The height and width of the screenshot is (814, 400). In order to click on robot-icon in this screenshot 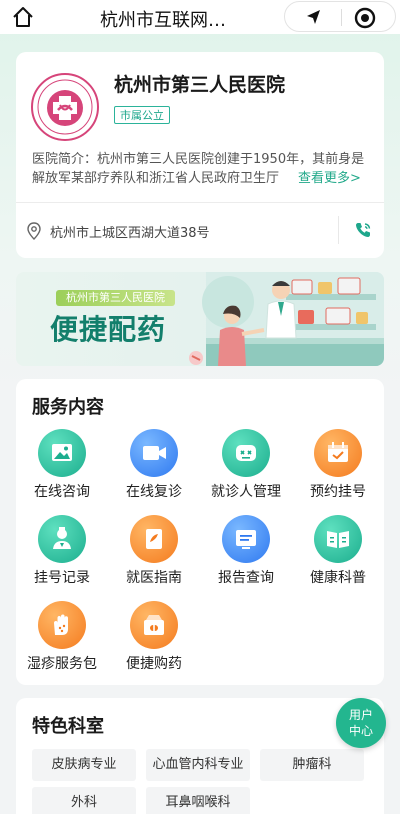, I will do `click(246, 453)`.